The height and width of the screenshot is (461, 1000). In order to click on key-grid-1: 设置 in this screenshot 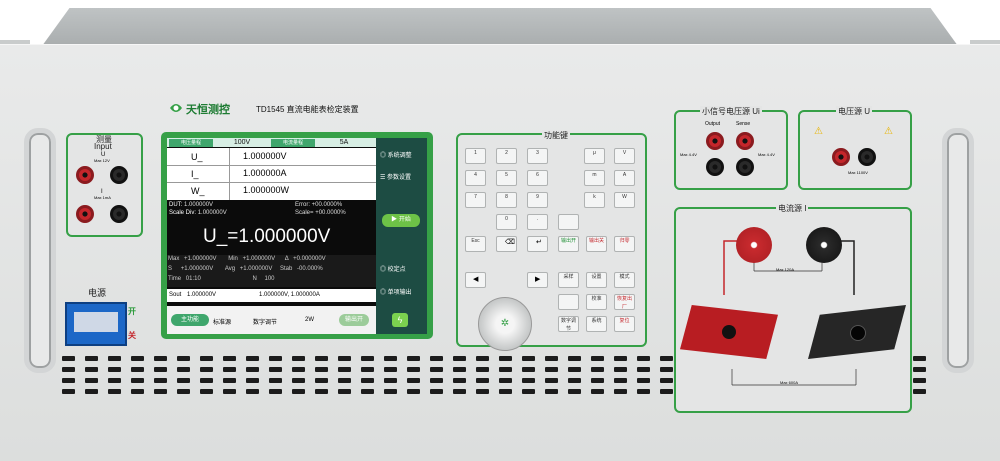, I will do `click(596, 280)`.